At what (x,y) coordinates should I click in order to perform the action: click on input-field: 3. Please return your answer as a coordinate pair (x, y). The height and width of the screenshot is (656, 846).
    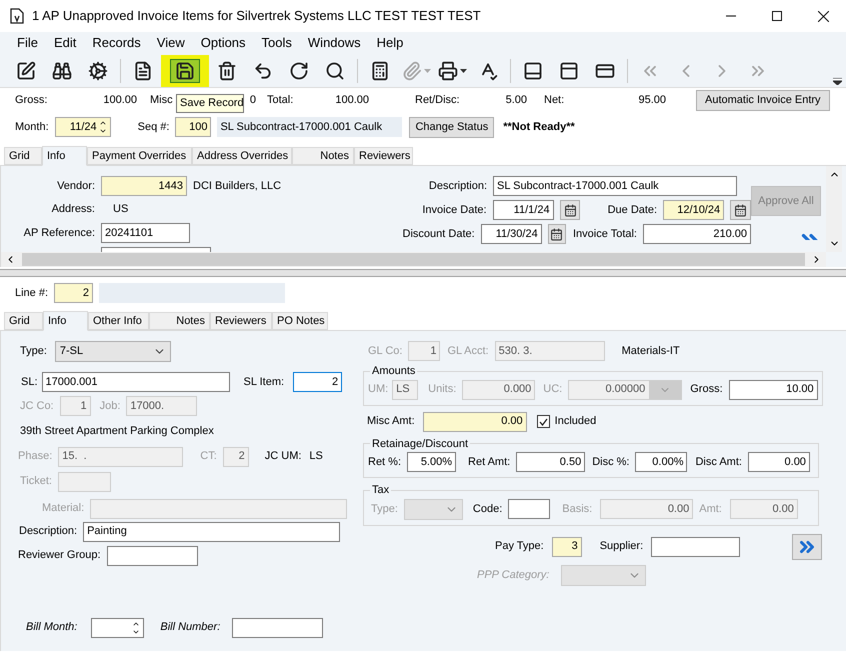
    Looking at the image, I should click on (567, 546).